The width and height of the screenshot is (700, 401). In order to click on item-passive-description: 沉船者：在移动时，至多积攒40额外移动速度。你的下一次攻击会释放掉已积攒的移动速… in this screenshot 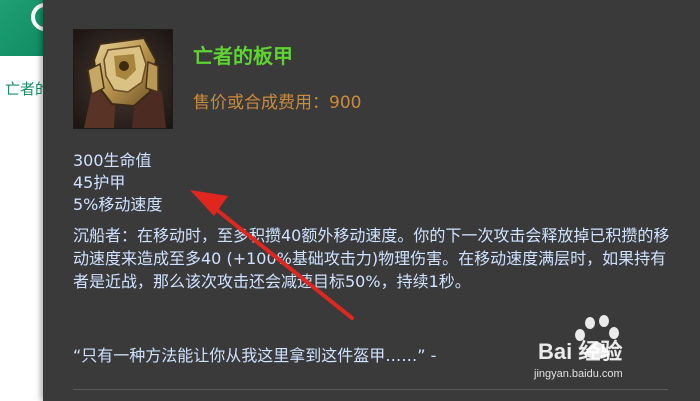, I will do `click(371, 258)`.